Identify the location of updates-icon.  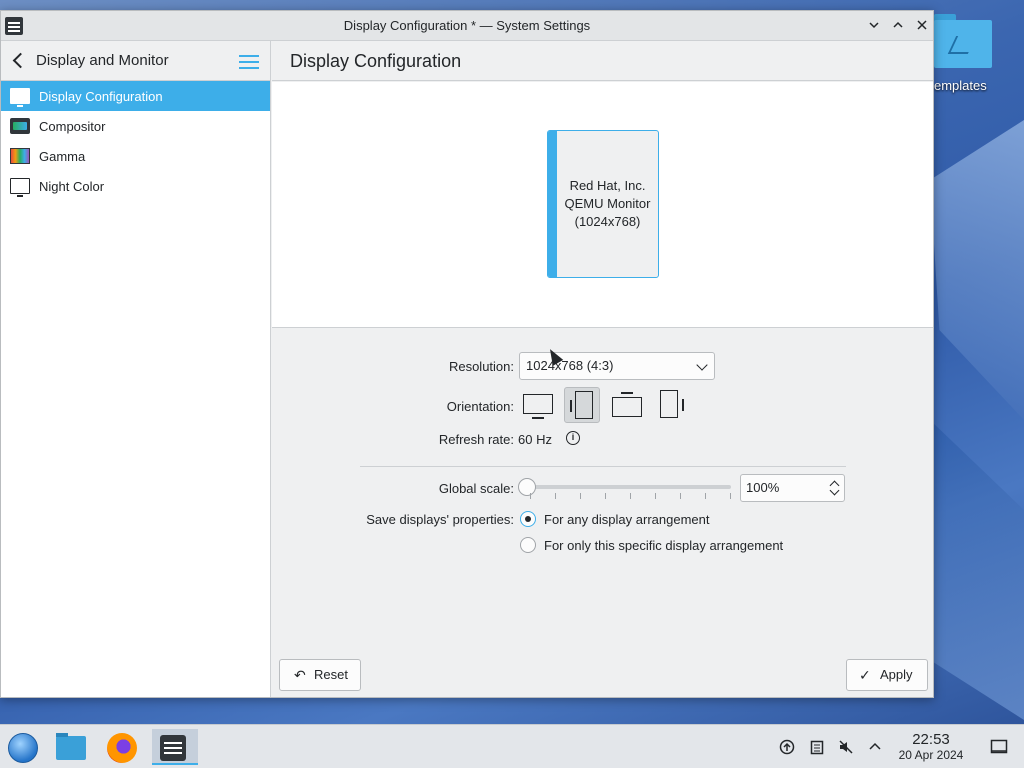
(787, 747).